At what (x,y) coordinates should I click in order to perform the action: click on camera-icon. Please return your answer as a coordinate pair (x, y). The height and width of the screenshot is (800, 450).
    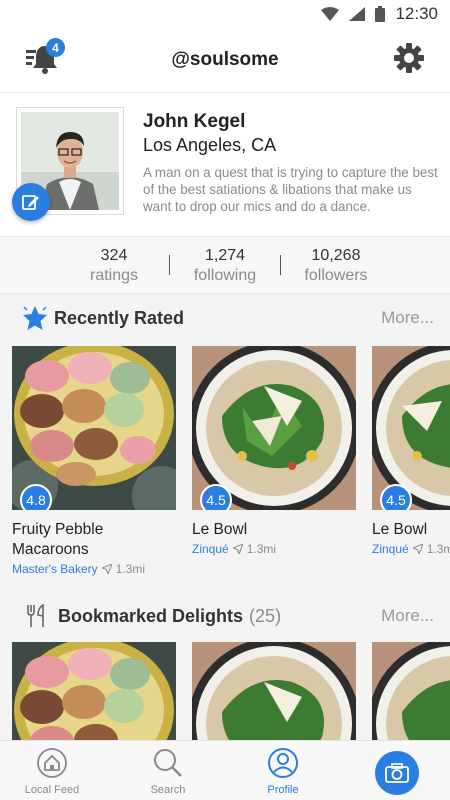
    Looking at the image, I should click on (397, 773).